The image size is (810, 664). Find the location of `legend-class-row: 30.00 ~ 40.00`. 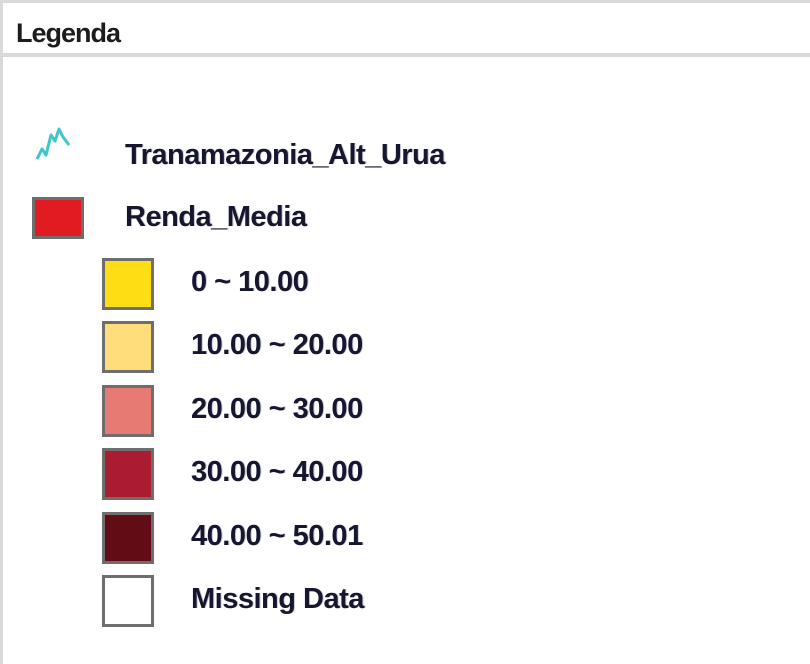

legend-class-row: 30.00 ~ 40.00 is located at coordinates (303, 474).